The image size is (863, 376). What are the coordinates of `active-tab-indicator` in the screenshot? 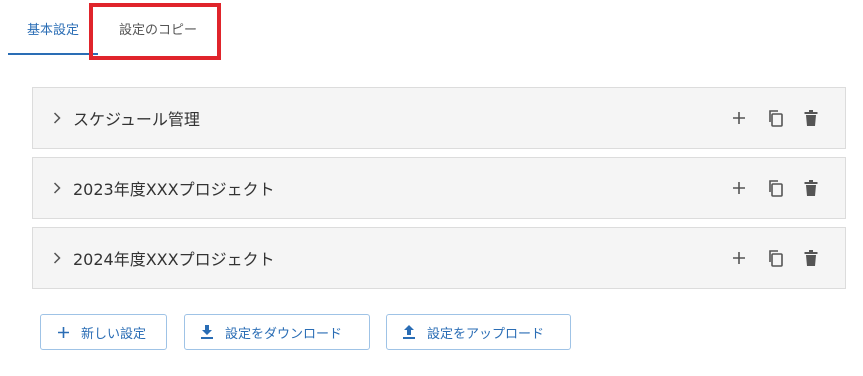 It's located at (53, 54).